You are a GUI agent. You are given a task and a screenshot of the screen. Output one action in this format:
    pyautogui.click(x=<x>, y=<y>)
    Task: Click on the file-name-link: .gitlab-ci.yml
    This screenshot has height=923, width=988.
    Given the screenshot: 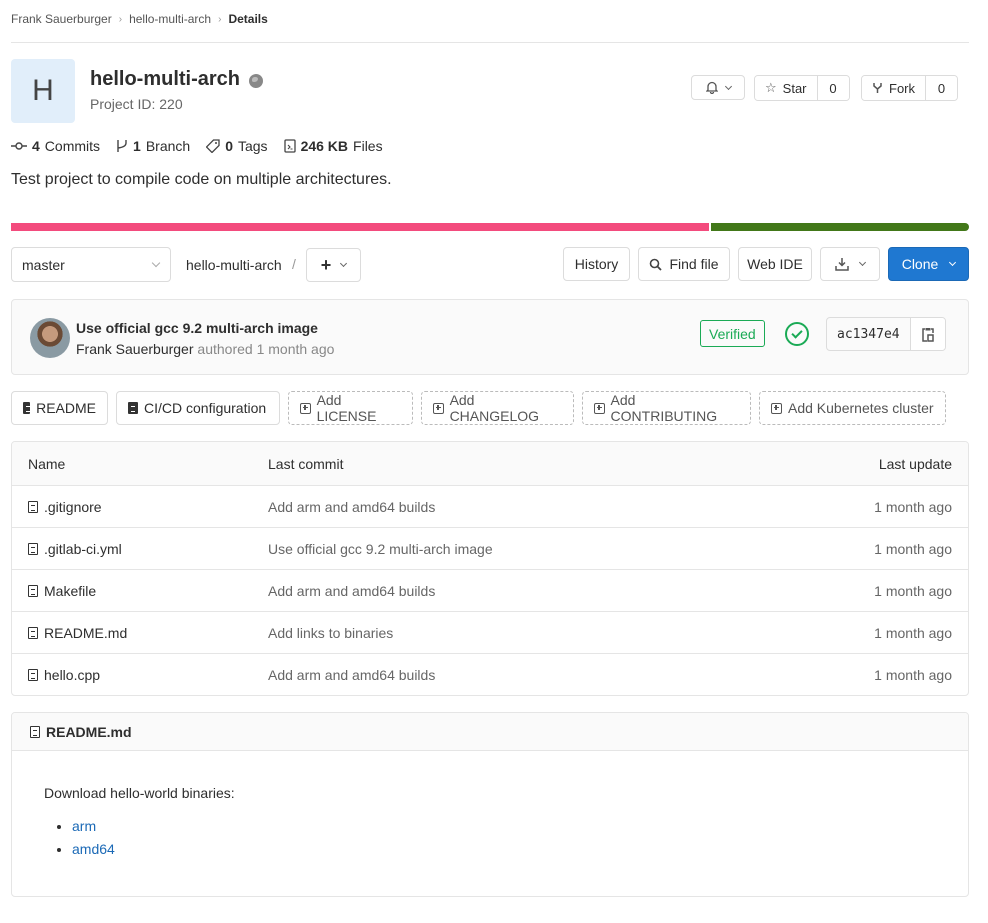 What is the action you would take?
    pyautogui.click(x=83, y=549)
    